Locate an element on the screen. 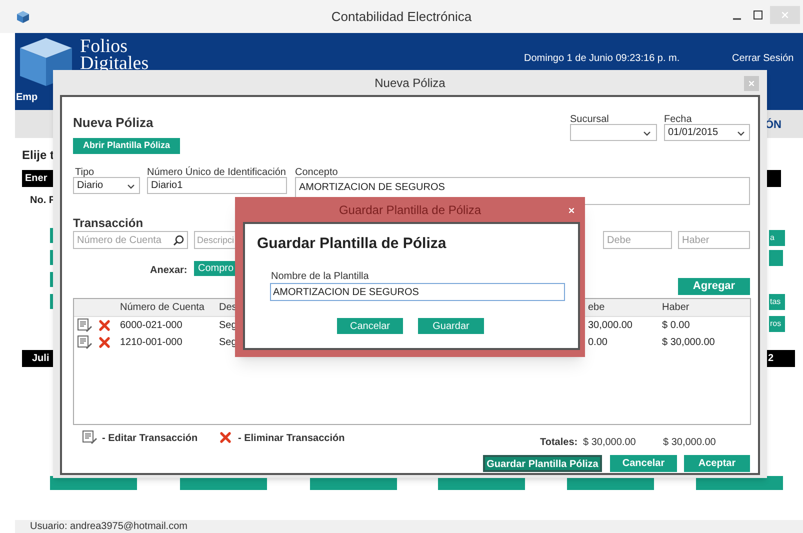  logout-link: Cerrar Sesión is located at coordinates (763, 58).